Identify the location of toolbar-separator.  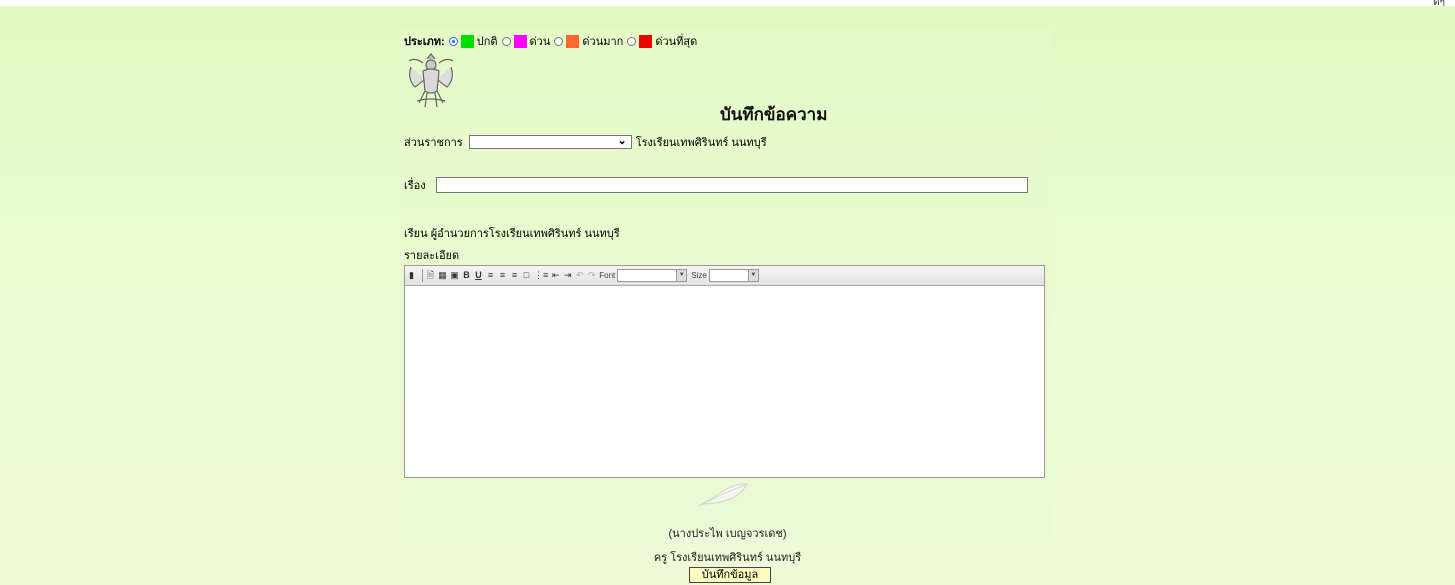
(422, 275).